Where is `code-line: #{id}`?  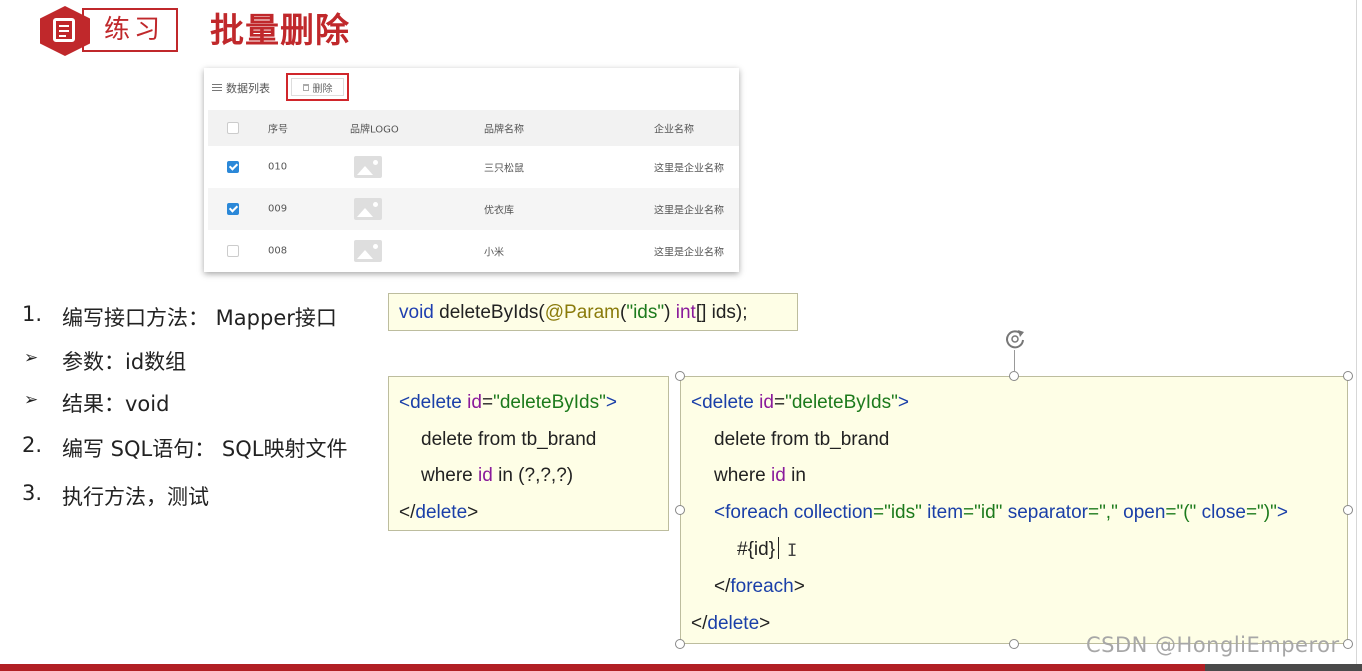
code-line: #{id} is located at coordinates (756, 549).